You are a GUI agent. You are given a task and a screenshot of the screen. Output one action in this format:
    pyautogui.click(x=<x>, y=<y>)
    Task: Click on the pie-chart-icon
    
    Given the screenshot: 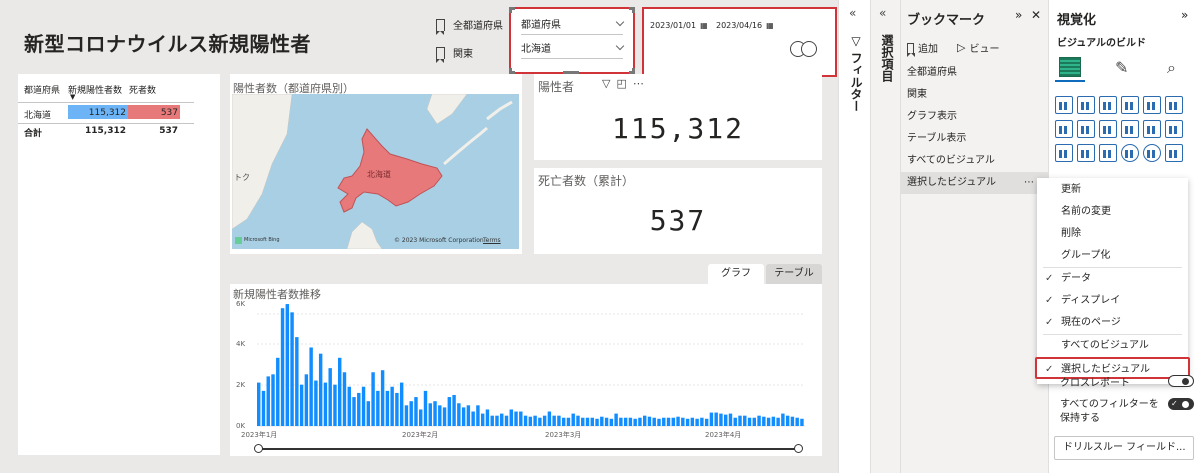 What is the action you would take?
    pyautogui.click(x=1130, y=153)
    